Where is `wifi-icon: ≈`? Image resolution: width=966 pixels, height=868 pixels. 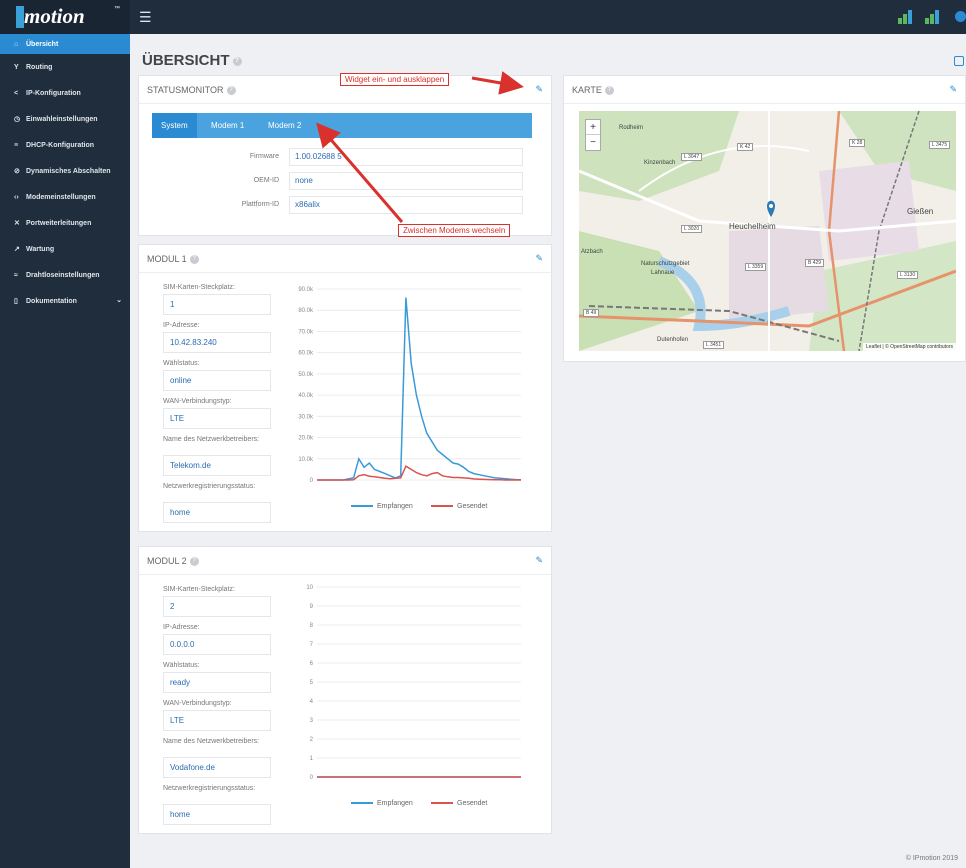 wifi-icon: ≈ is located at coordinates (16, 275).